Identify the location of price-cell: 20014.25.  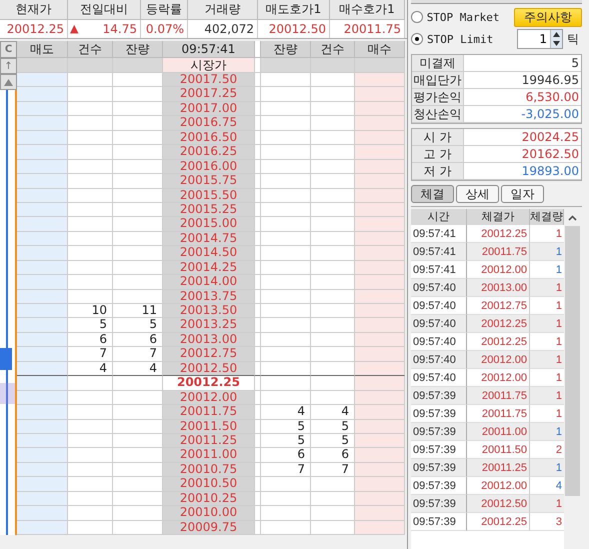
(209, 268).